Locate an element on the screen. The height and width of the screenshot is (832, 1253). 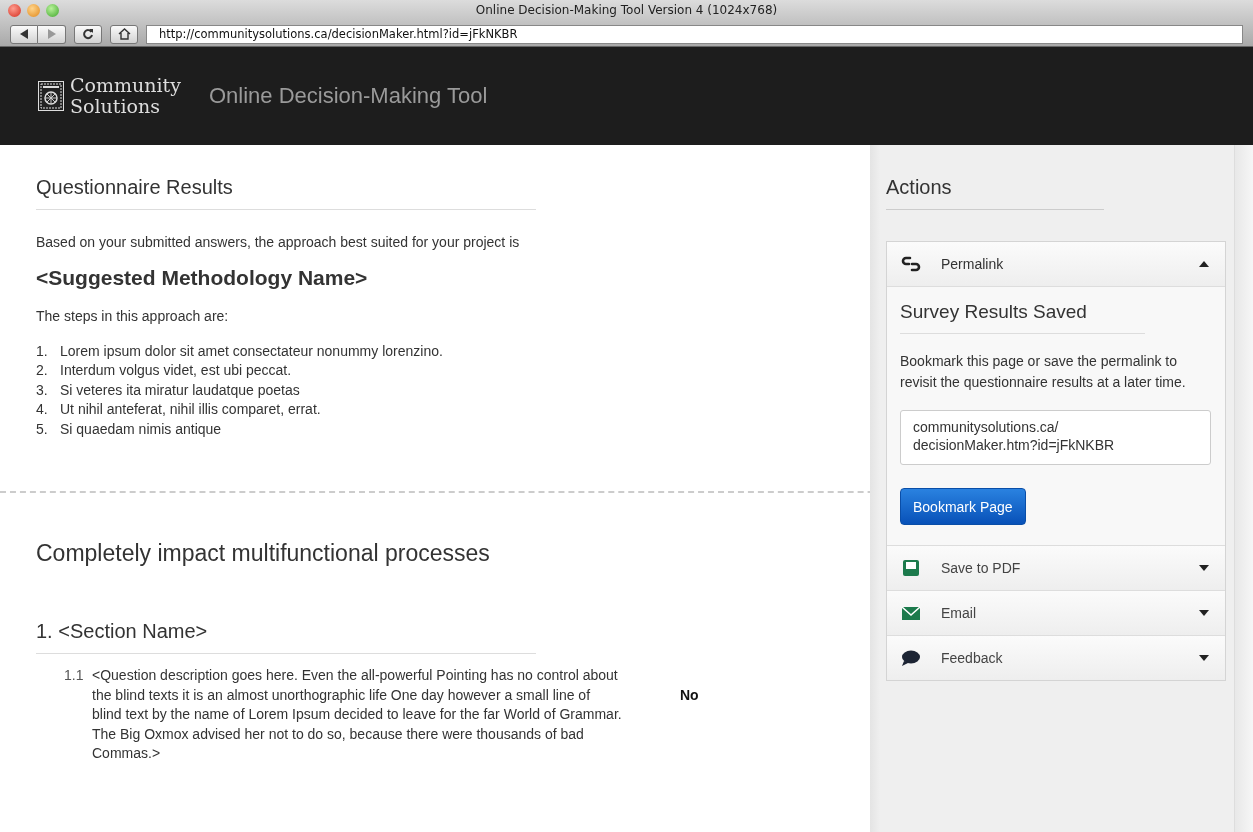
home-button is located at coordinates (124, 34).